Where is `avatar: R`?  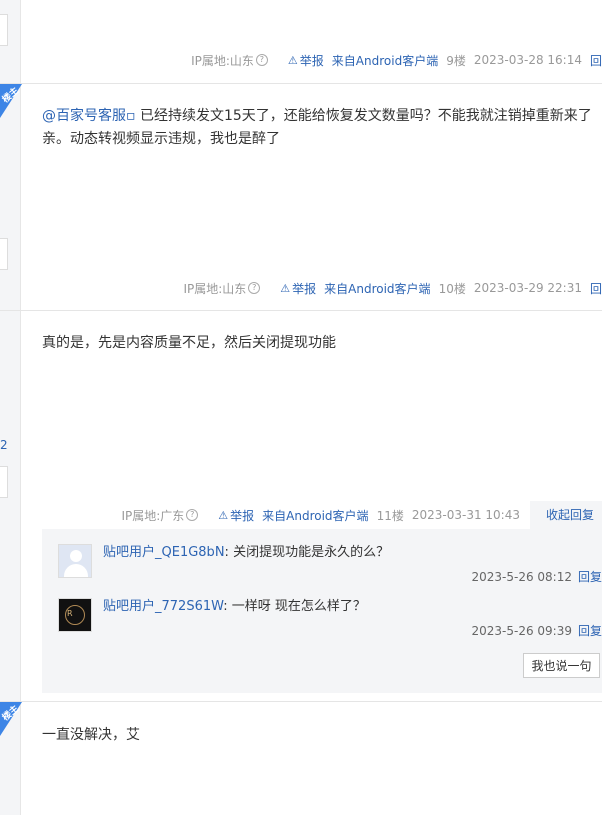 avatar: R is located at coordinates (75, 615).